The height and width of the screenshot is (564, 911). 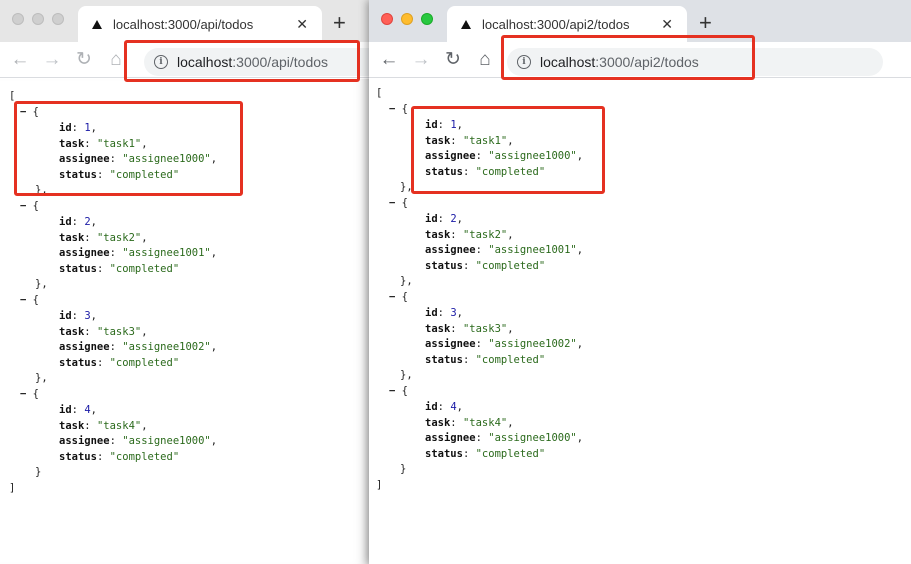 What do you see at coordinates (144, 268) in the screenshot?
I see `json-value-status: completed` at bounding box center [144, 268].